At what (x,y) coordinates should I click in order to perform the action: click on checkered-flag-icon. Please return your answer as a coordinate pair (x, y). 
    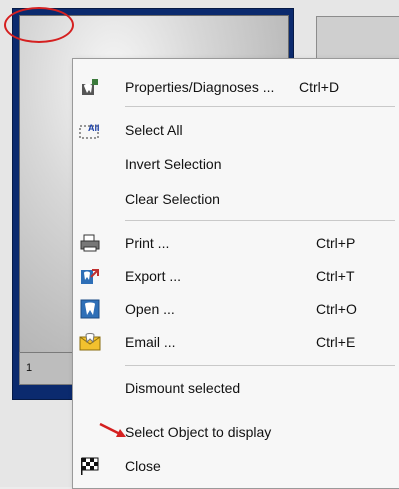
    Looking at the image, I should click on (90, 466).